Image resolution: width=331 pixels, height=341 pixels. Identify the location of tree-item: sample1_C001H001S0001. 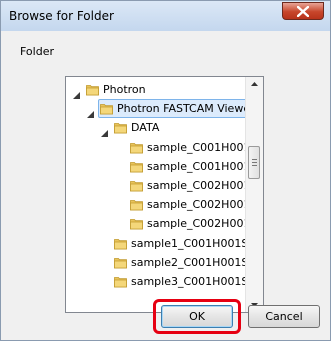
(181, 243).